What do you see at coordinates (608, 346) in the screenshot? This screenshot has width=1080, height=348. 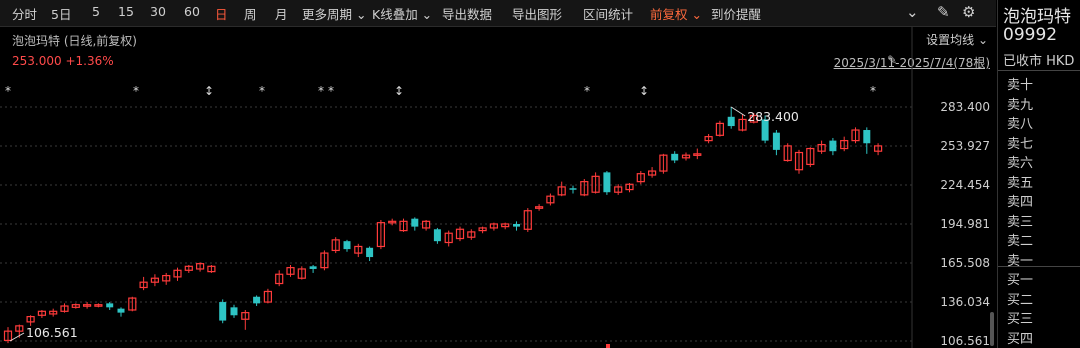 I see `bottom-marker` at bounding box center [608, 346].